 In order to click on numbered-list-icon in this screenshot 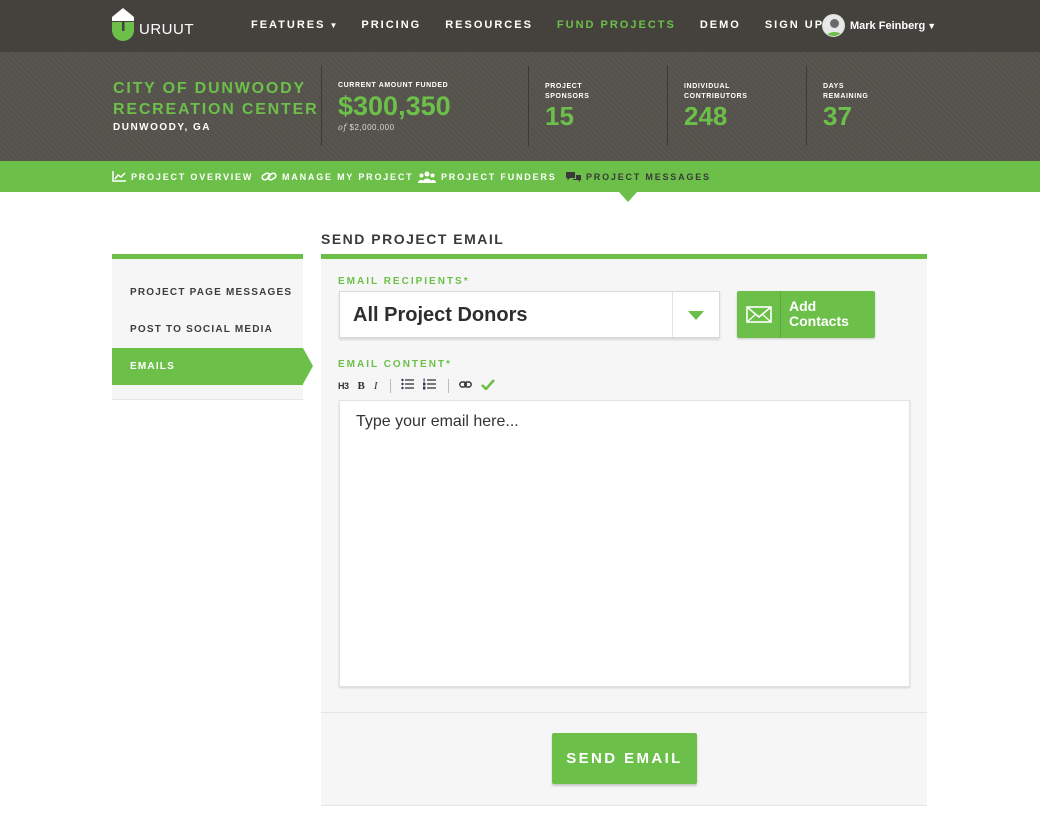, I will do `click(429, 384)`.